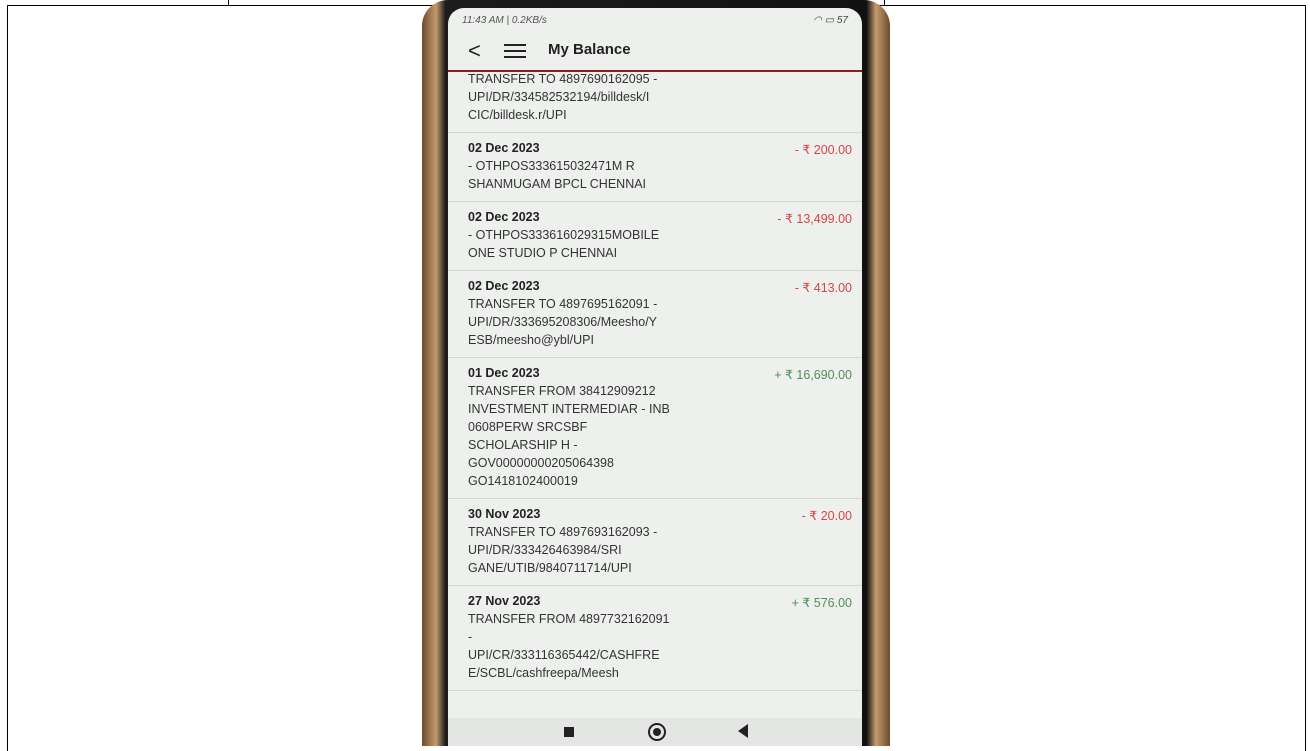 The width and height of the screenshot is (1310, 751). Describe the element at coordinates (743, 731) in the screenshot. I see `back-nav-icon` at that location.